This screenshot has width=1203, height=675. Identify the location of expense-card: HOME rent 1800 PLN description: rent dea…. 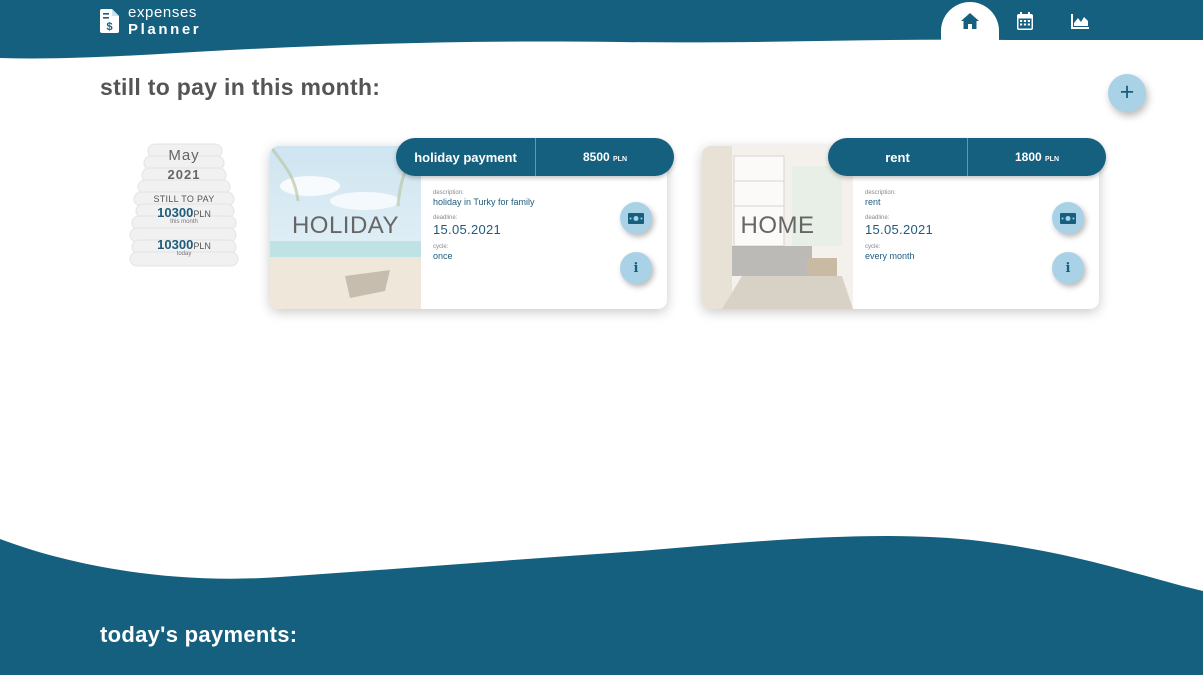
(904, 223).